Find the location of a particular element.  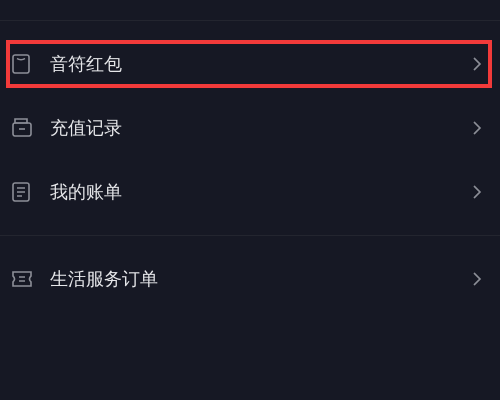

ticket-icon is located at coordinates (22, 279).